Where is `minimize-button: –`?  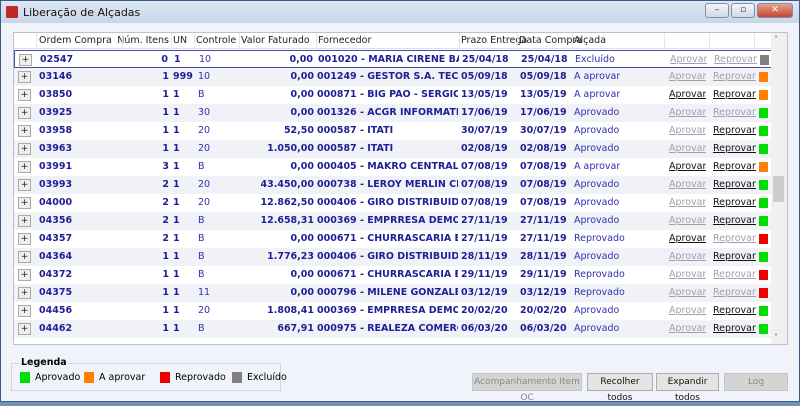
minimize-button: – is located at coordinates (717, 10).